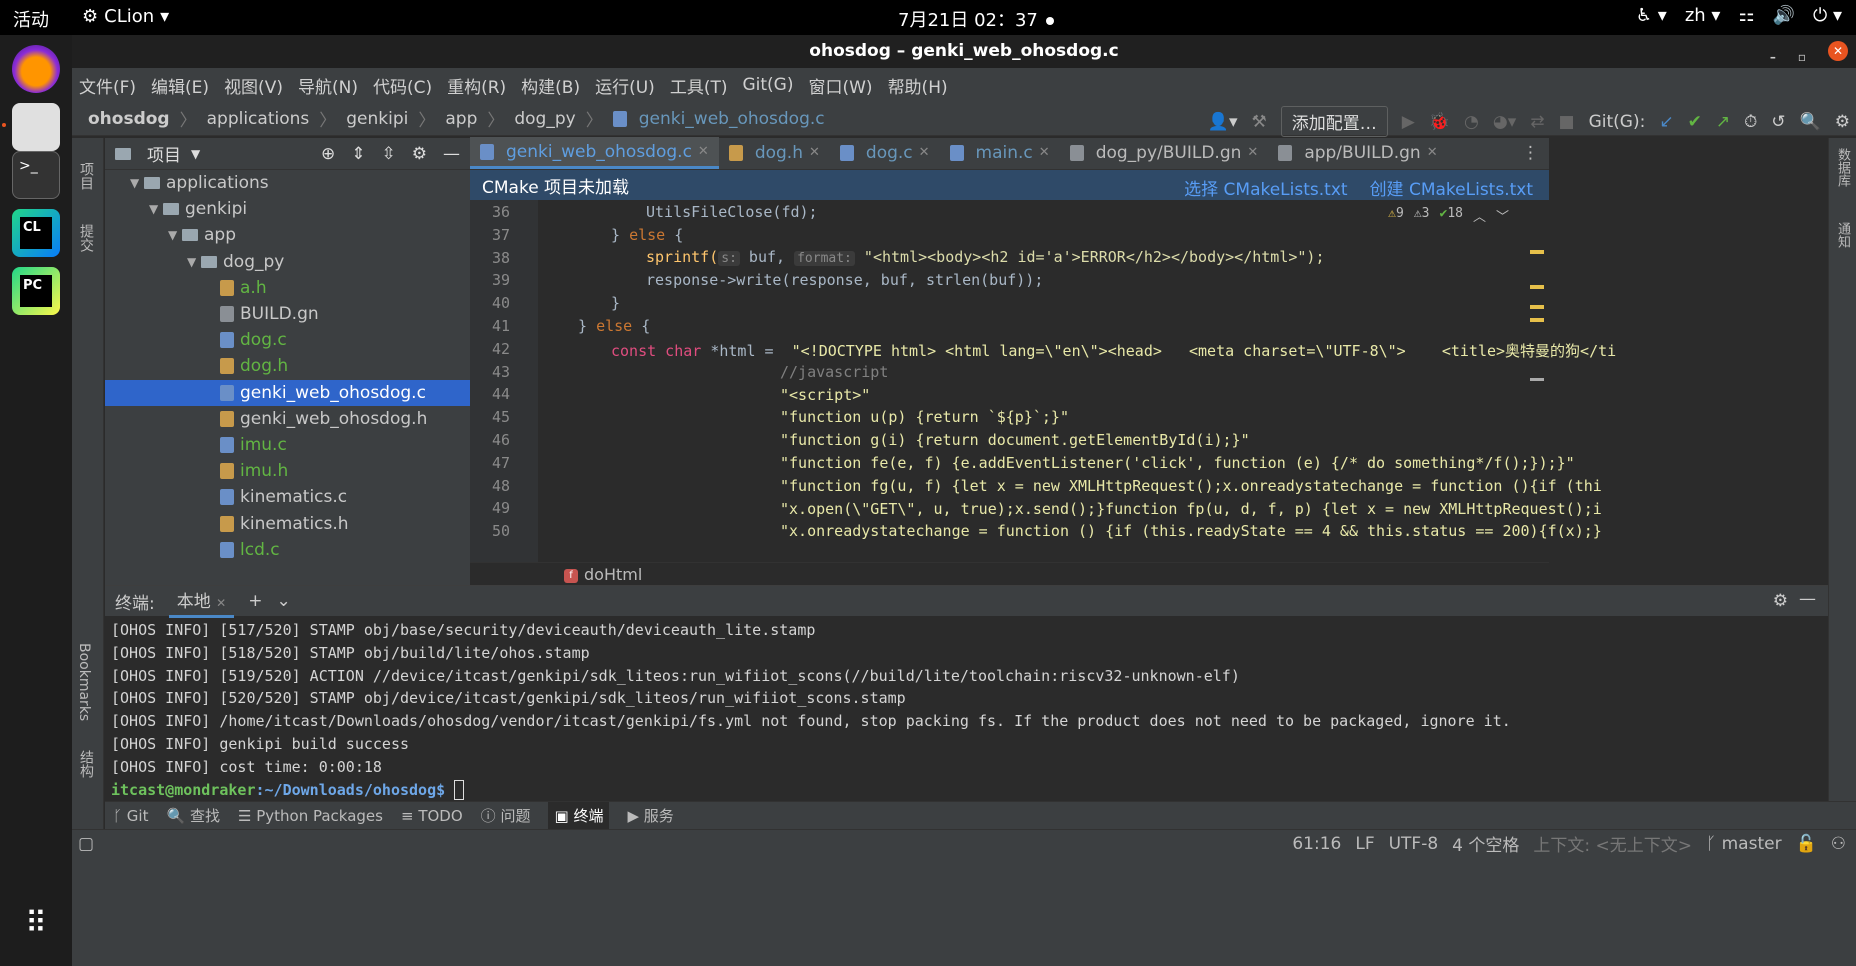 Image resolution: width=1856 pixels, height=966 pixels. I want to click on crumb-dog-py: dog_py, so click(544, 119).